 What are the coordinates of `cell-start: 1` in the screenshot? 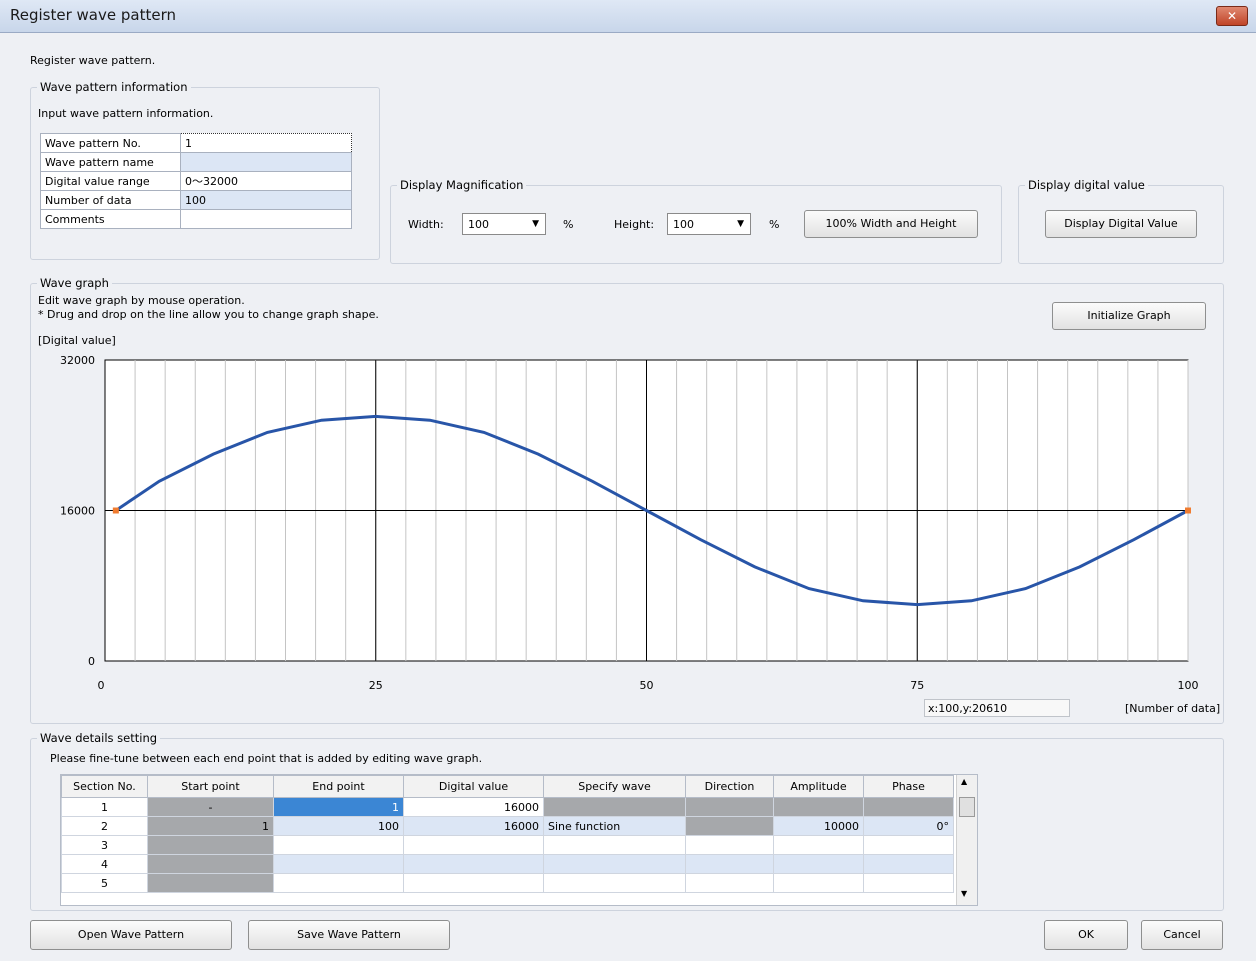 It's located at (210, 826).